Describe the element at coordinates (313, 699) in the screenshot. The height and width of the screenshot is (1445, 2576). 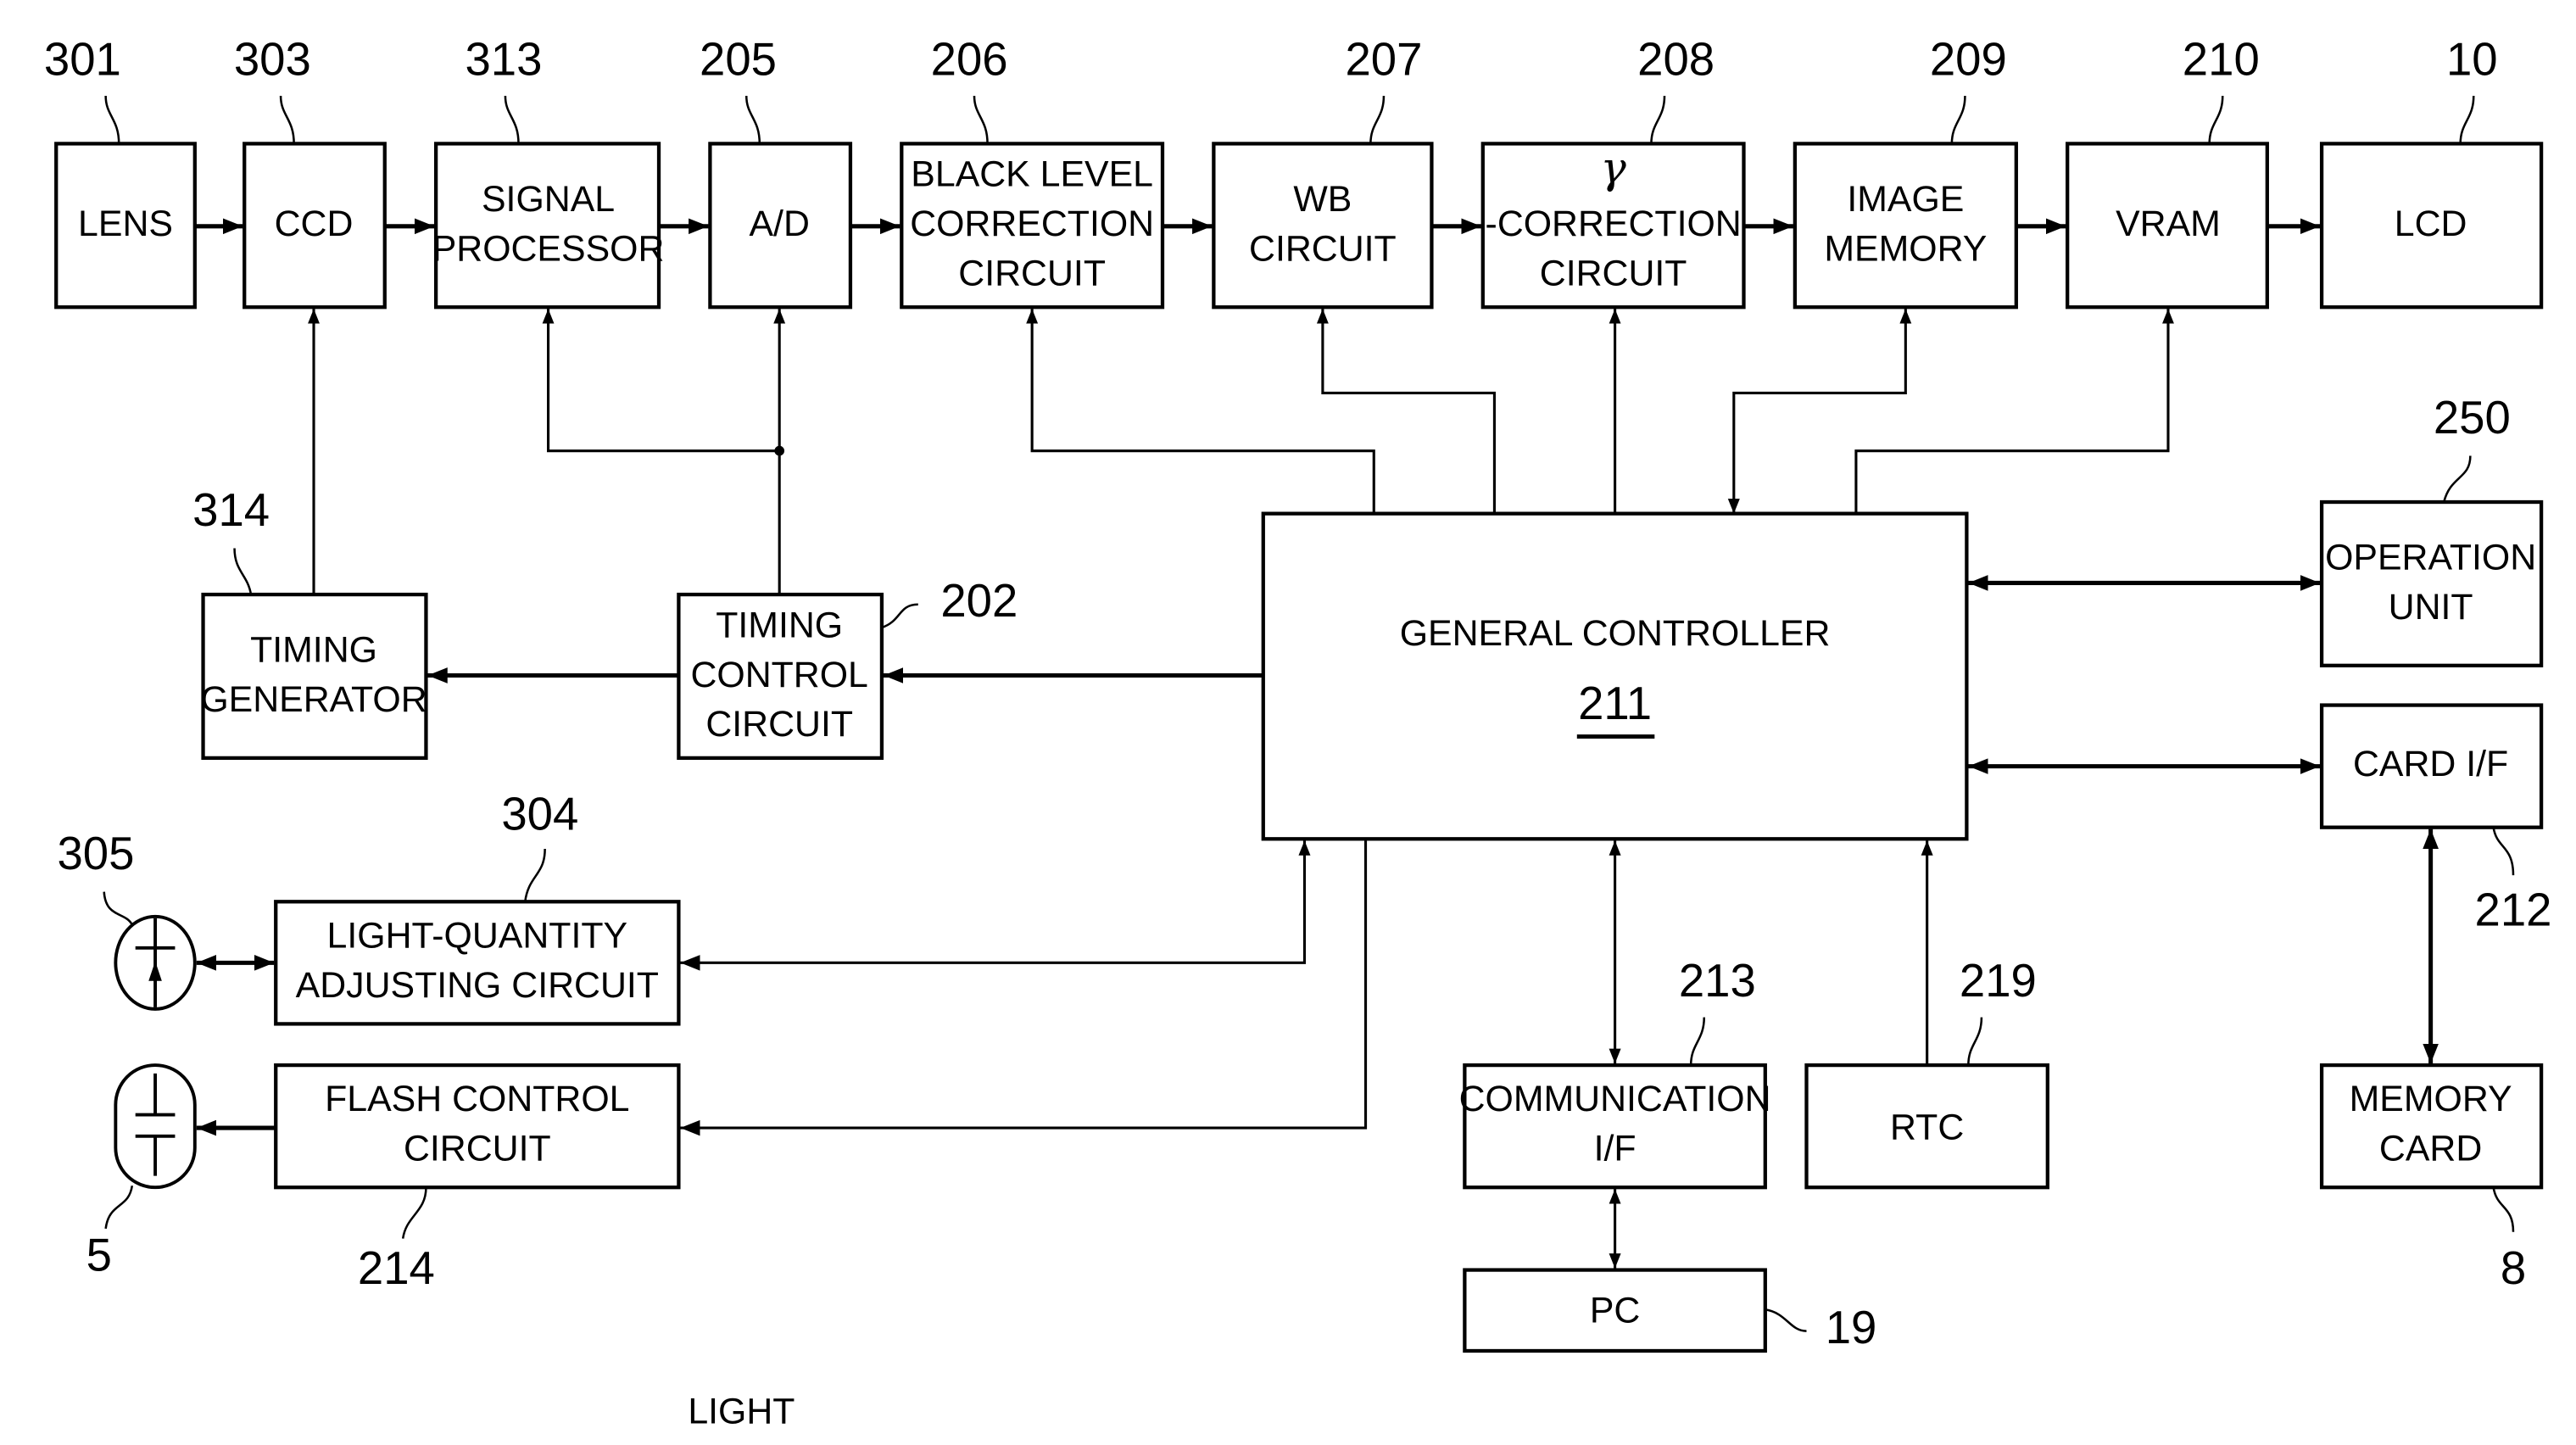
I see `block-label: GENERATOR` at that location.